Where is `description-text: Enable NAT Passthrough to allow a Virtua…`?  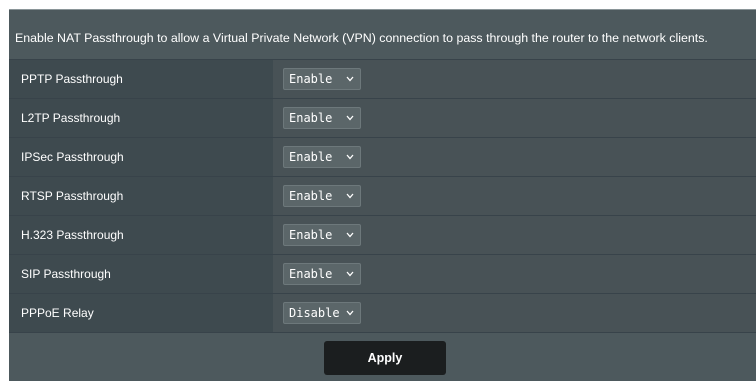 description-text: Enable NAT Passthrough to allow a Virtua… is located at coordinates (361, 38).